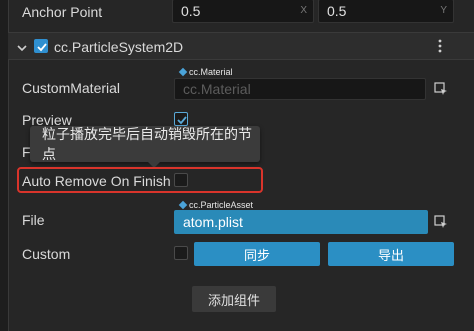 The width and height of the screenshot is (474, 331). I want to click on file-picker-icon, so click(441, 222).